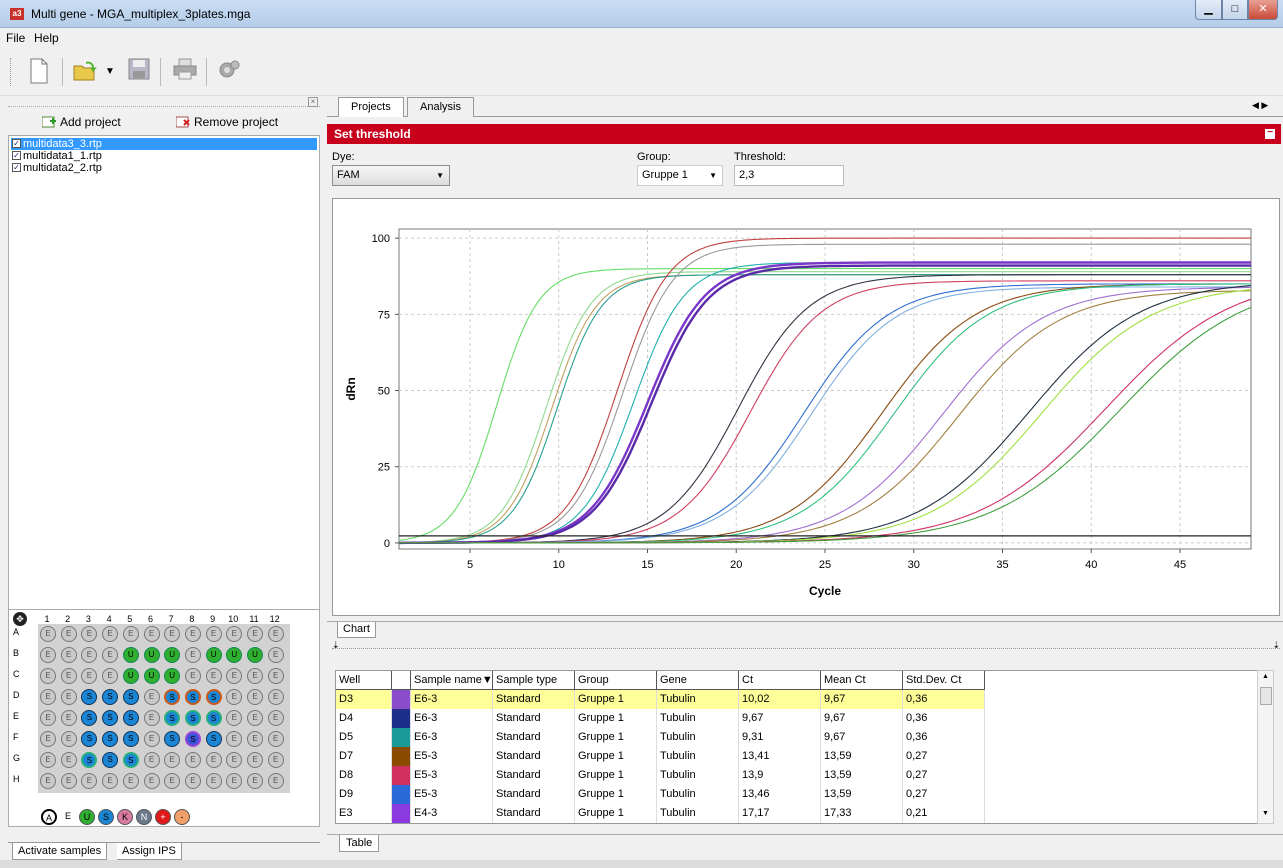  Describe the element at coordinates (46, 38) in the screenshot. I see `menu-help: Help` at that location.